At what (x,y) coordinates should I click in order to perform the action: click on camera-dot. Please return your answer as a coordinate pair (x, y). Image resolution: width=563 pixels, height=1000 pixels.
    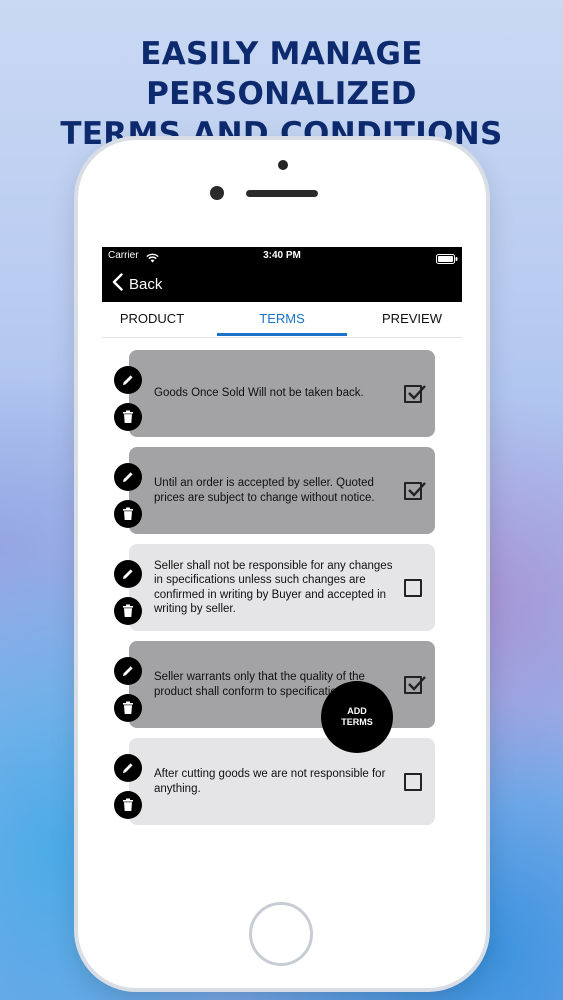
    Looking at the image, I should click on (283, 165).